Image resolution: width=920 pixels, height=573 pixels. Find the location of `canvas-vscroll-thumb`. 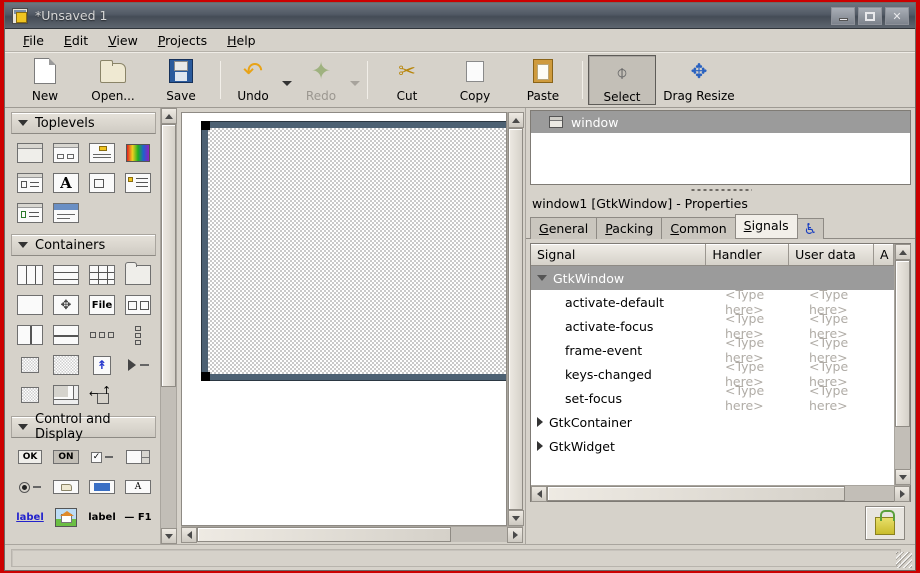

canvas-vscroll-thumb is located at coordinates (515, 319).